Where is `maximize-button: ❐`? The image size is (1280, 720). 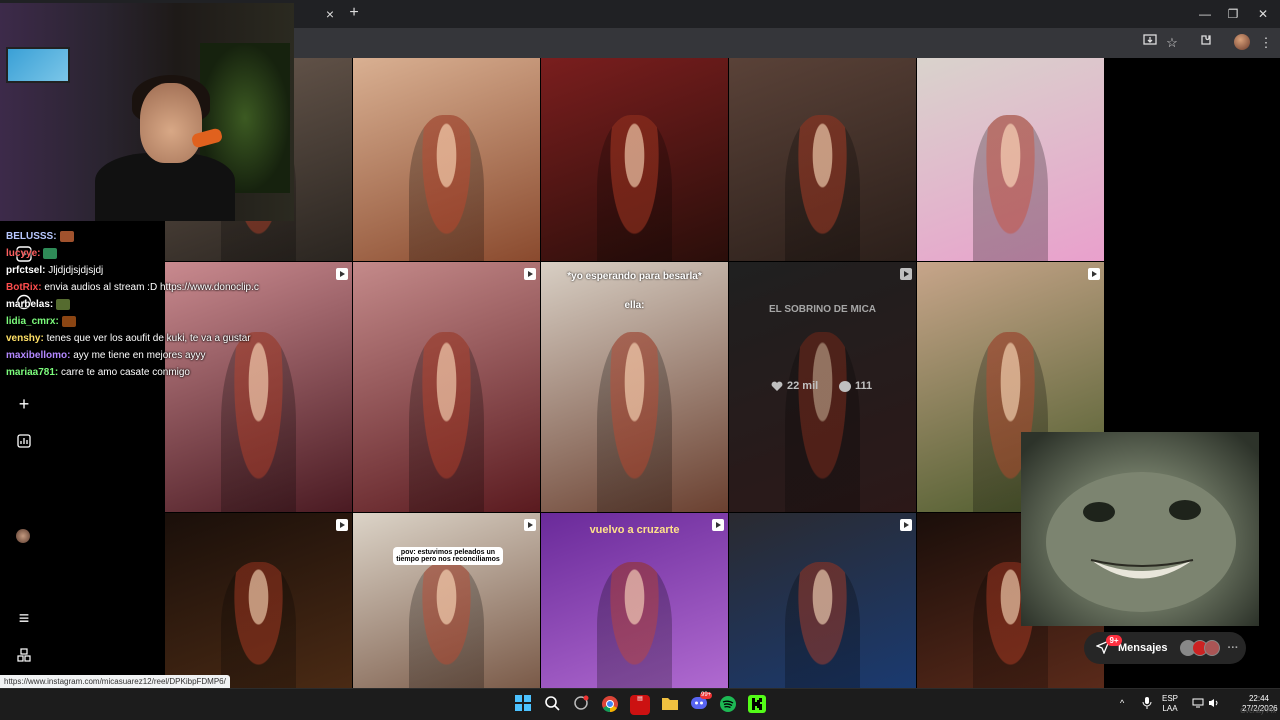 maximize-button: ❐ is located at coordinates (1233, 14).